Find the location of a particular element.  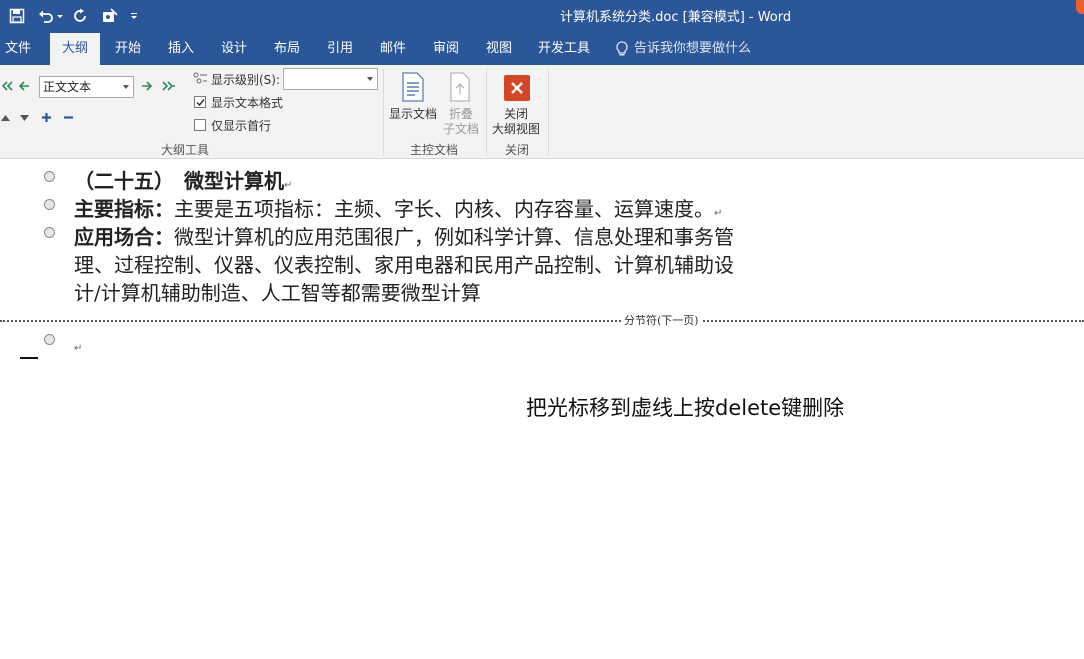

close-outline-view-button is located at coordinates (517, 88).